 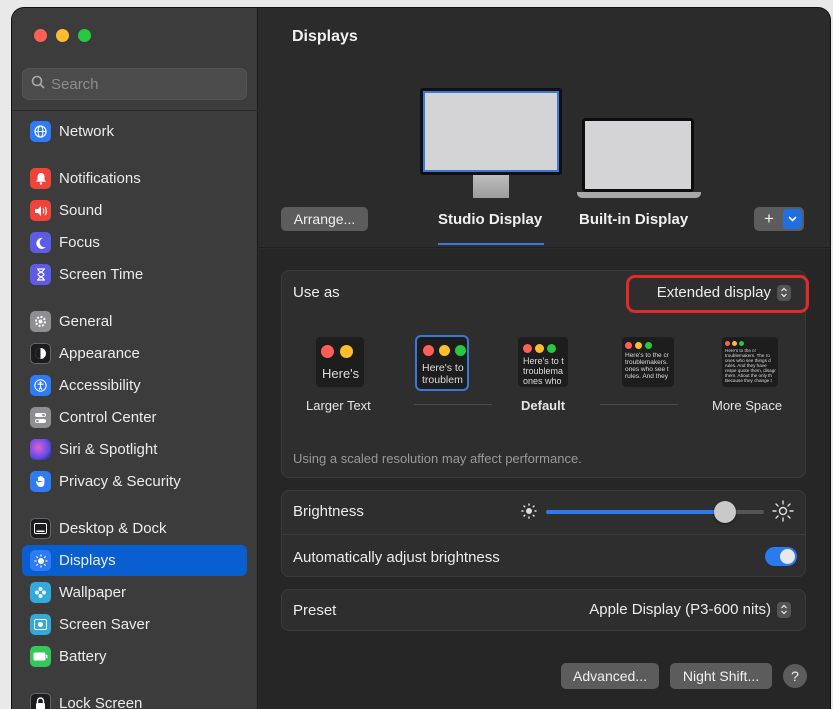 I want to click on dock-icon, so click(x=40, y=528).